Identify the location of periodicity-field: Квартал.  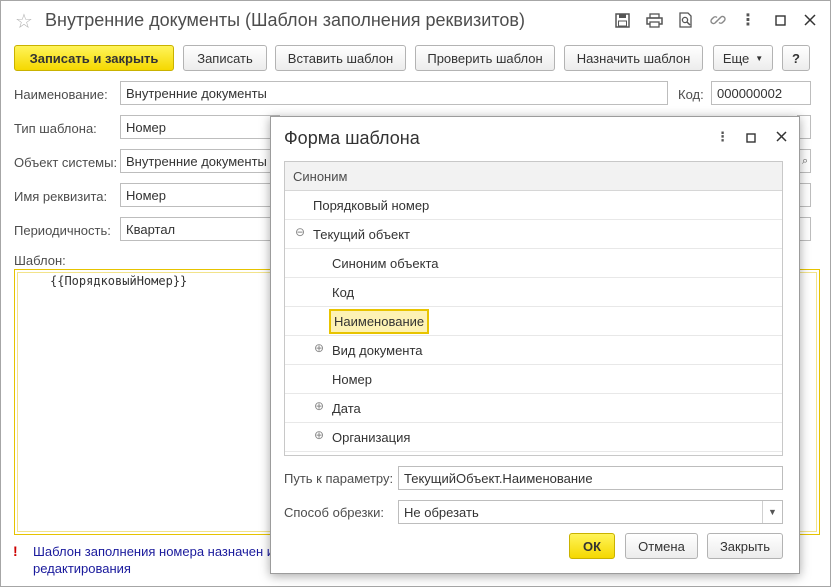
(200, 229).